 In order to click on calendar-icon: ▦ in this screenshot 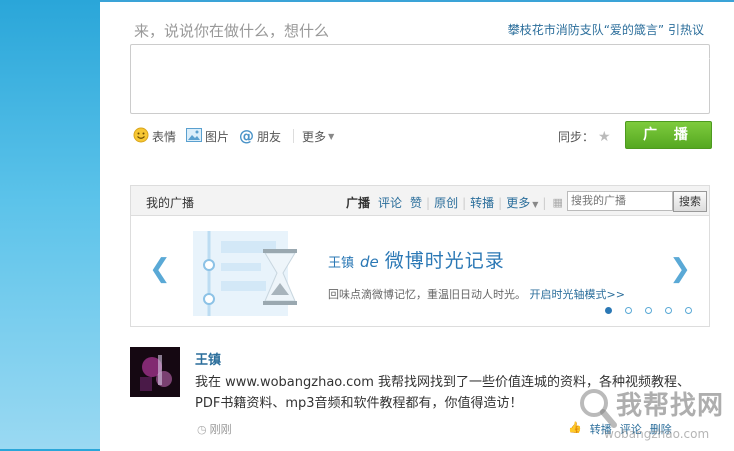, I will do `click(557, 202)`.